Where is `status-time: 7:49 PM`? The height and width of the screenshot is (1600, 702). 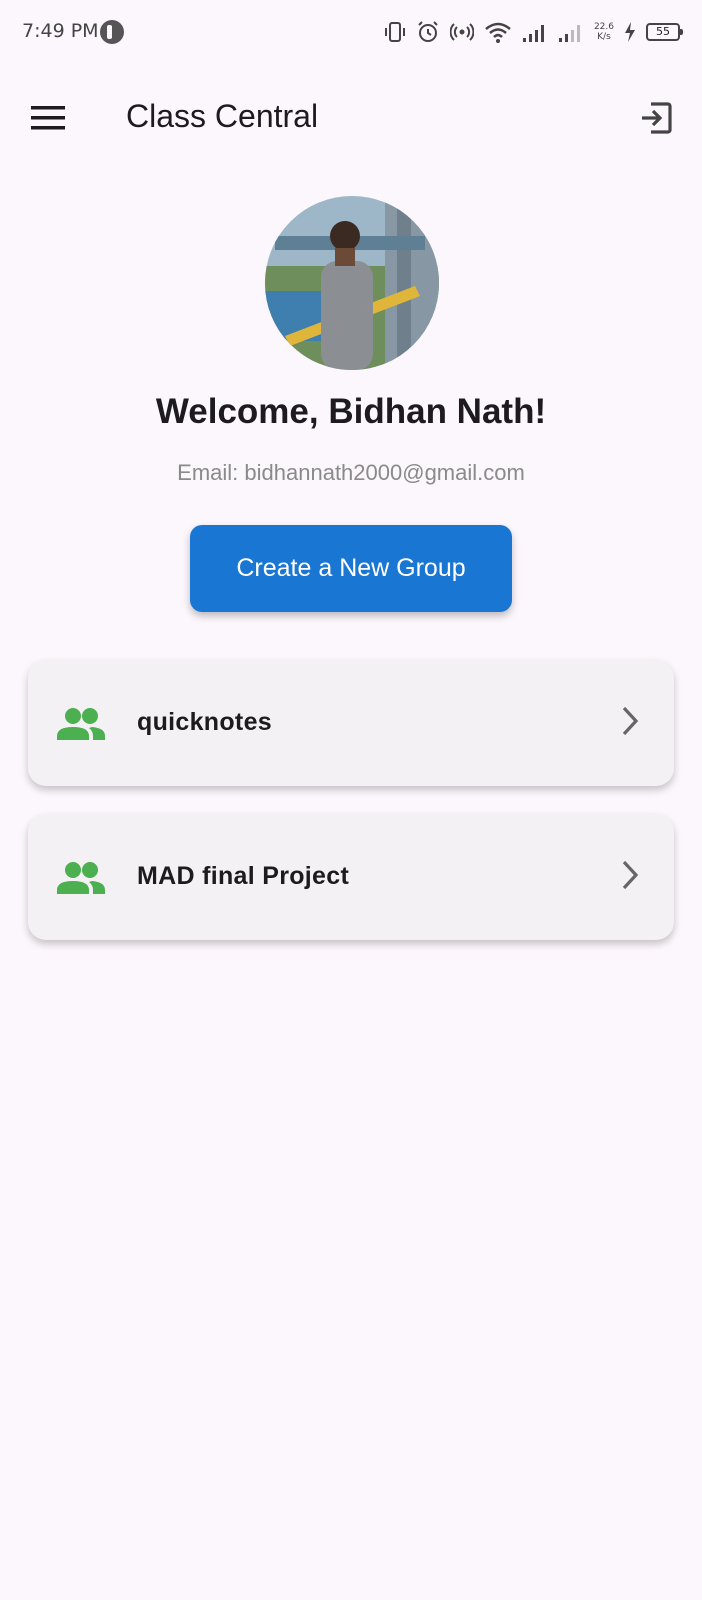 status-time: 7:49 PM is located at coordinates (60, 31).